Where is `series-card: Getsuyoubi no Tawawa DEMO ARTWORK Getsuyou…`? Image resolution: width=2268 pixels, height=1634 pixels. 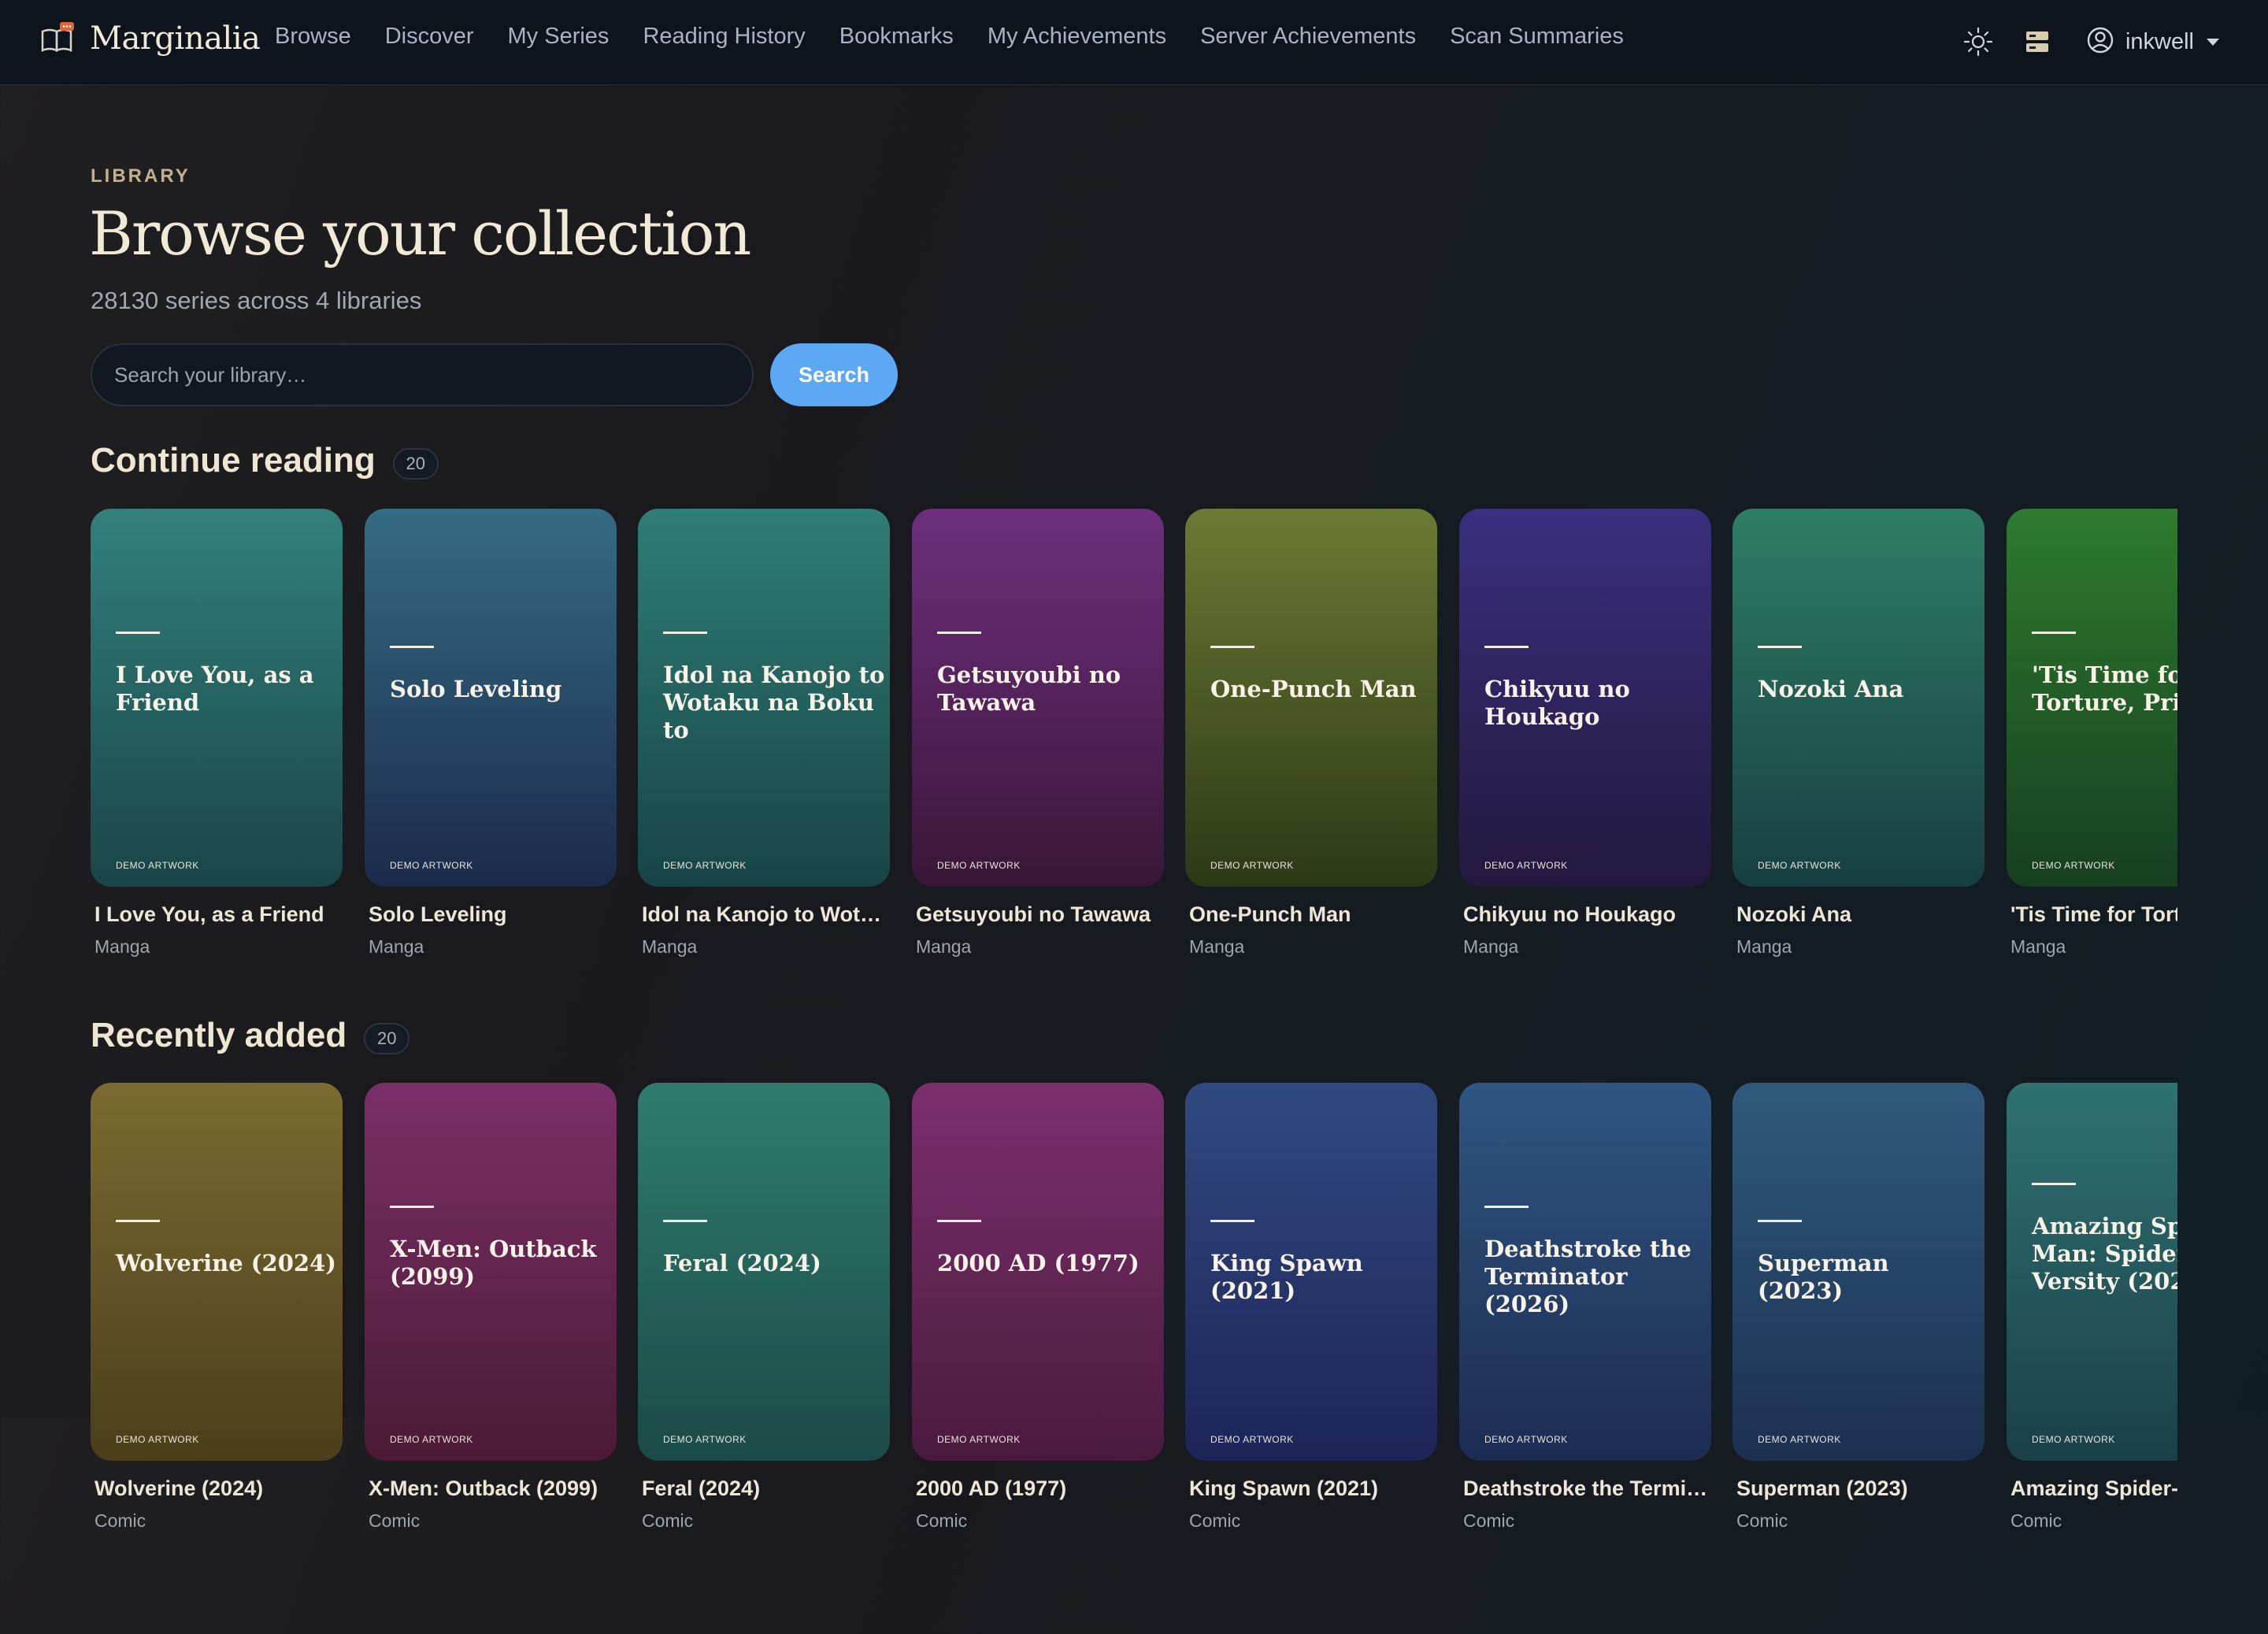
series-card: Getsuyoubi no Tawawa DEMO ARTWORK Getsuyou… is located at coordinates (1038, 733).